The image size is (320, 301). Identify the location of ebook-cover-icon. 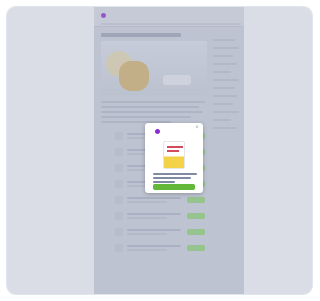
(174, 155).